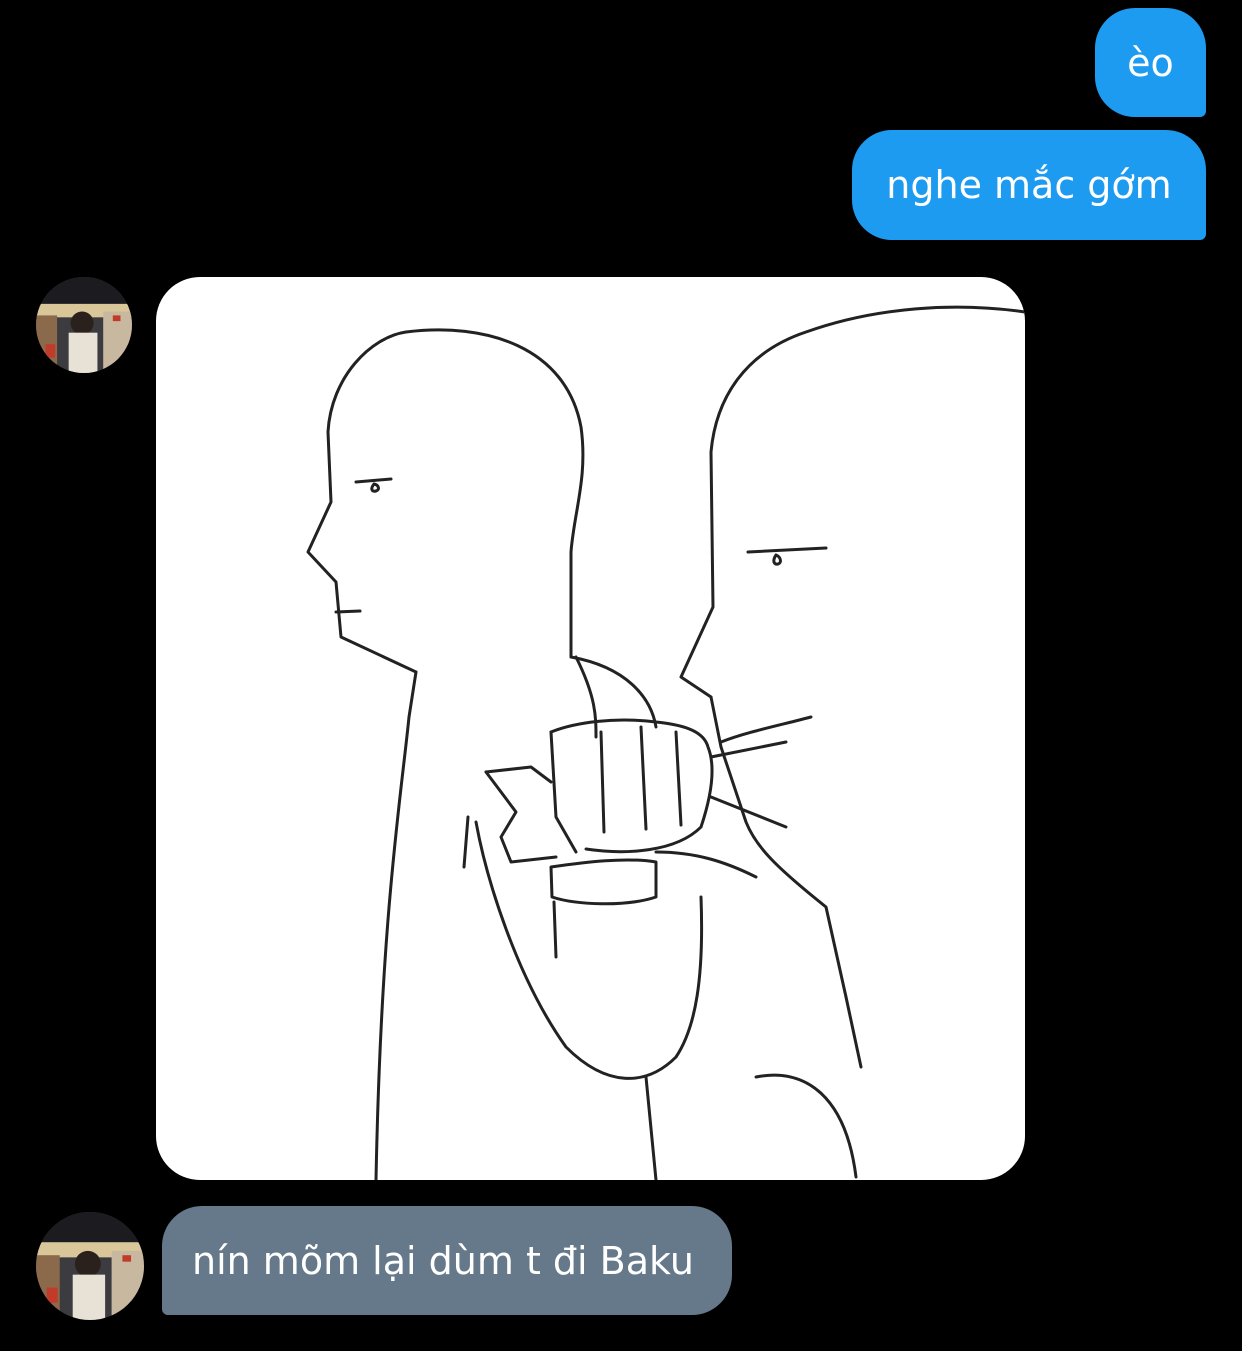 Image resolution: width=1242 pixels, height=1351 pixels. I want to click on message-text: èo, so click(1150, 62).